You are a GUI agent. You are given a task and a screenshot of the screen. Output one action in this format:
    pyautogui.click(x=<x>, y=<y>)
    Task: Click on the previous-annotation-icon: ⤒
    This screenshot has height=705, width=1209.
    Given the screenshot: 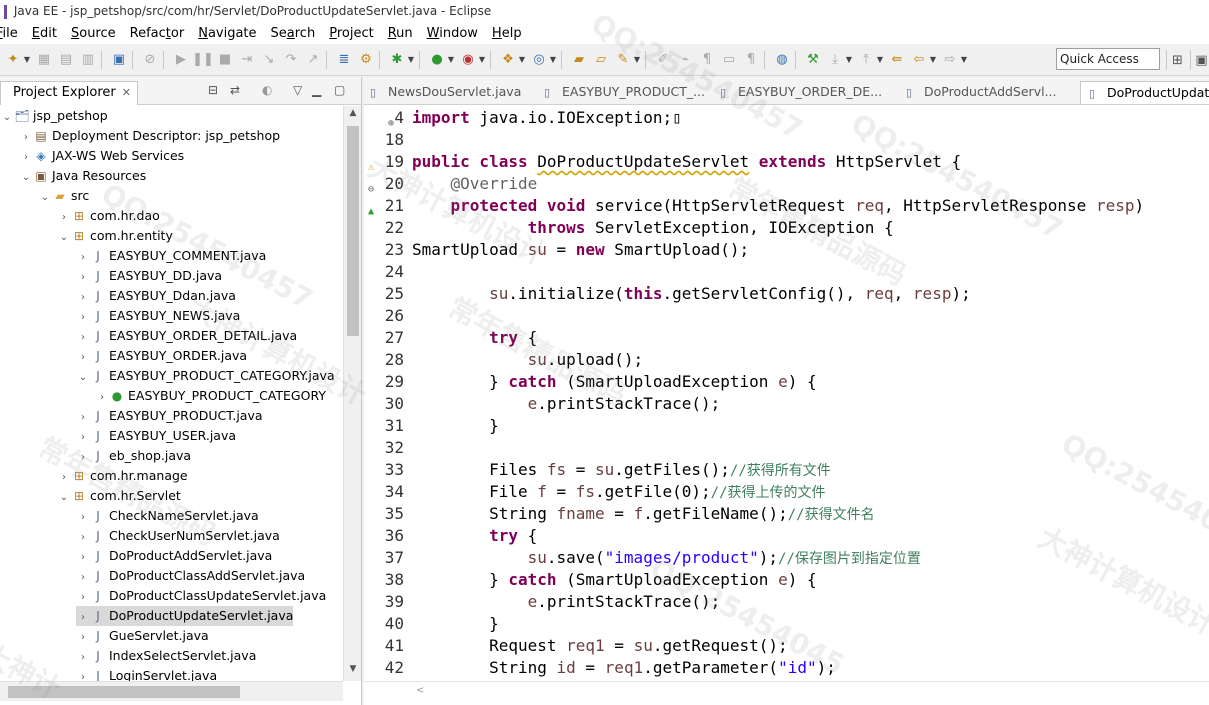 What is the action you would take?
    pyautogui.click(x=866, y=60)
    